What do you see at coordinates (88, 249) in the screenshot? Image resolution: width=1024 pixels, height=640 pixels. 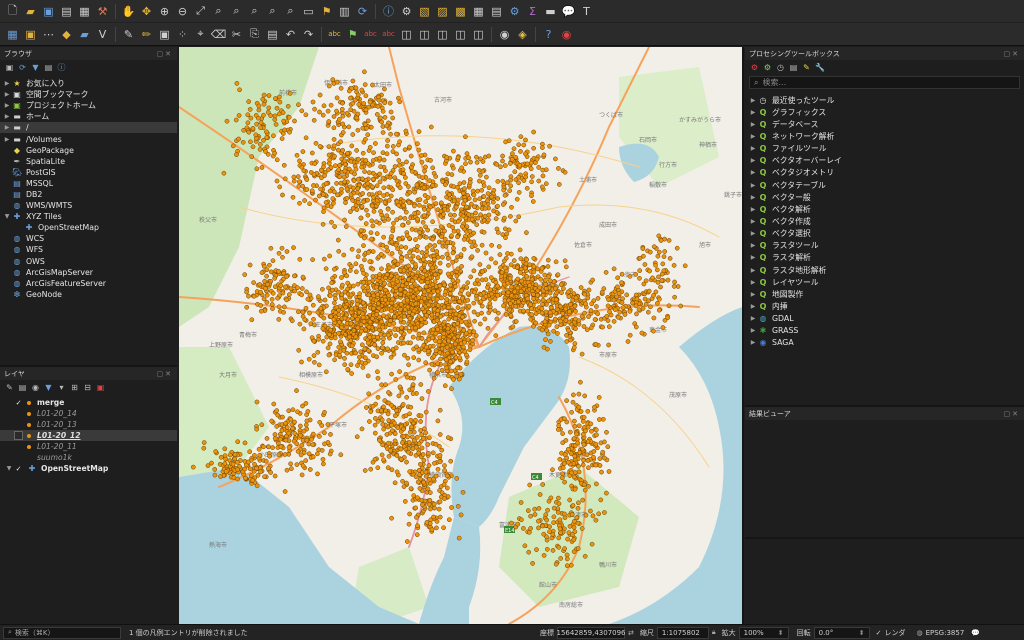 I see `browser-item: ◍ WFS` at bounding box center [88, 249].